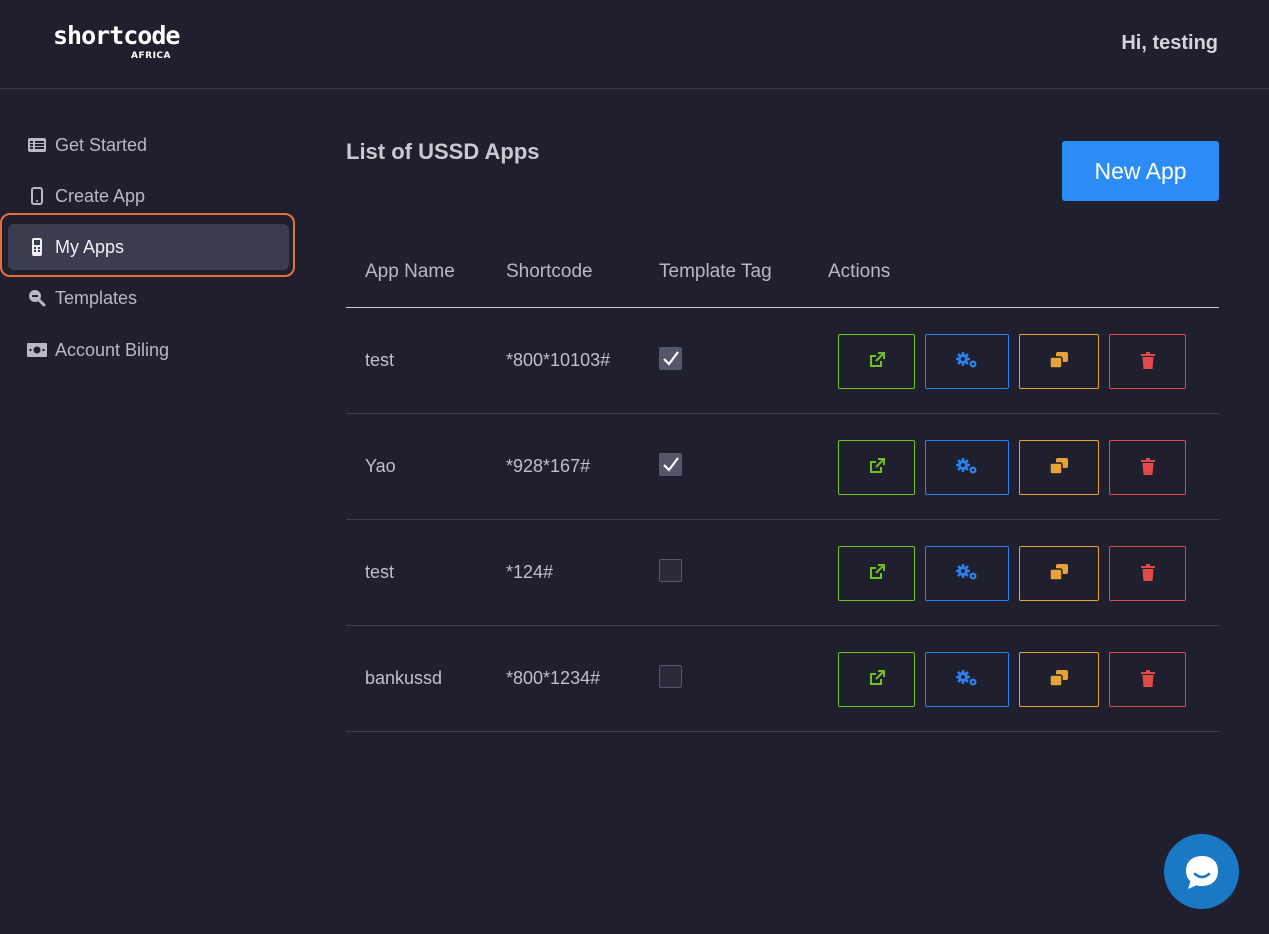  What do you see at coordinates (530, 572) in the screenshot?
I see `shortcode-cell: *124#` at bounding box center [530, 572].